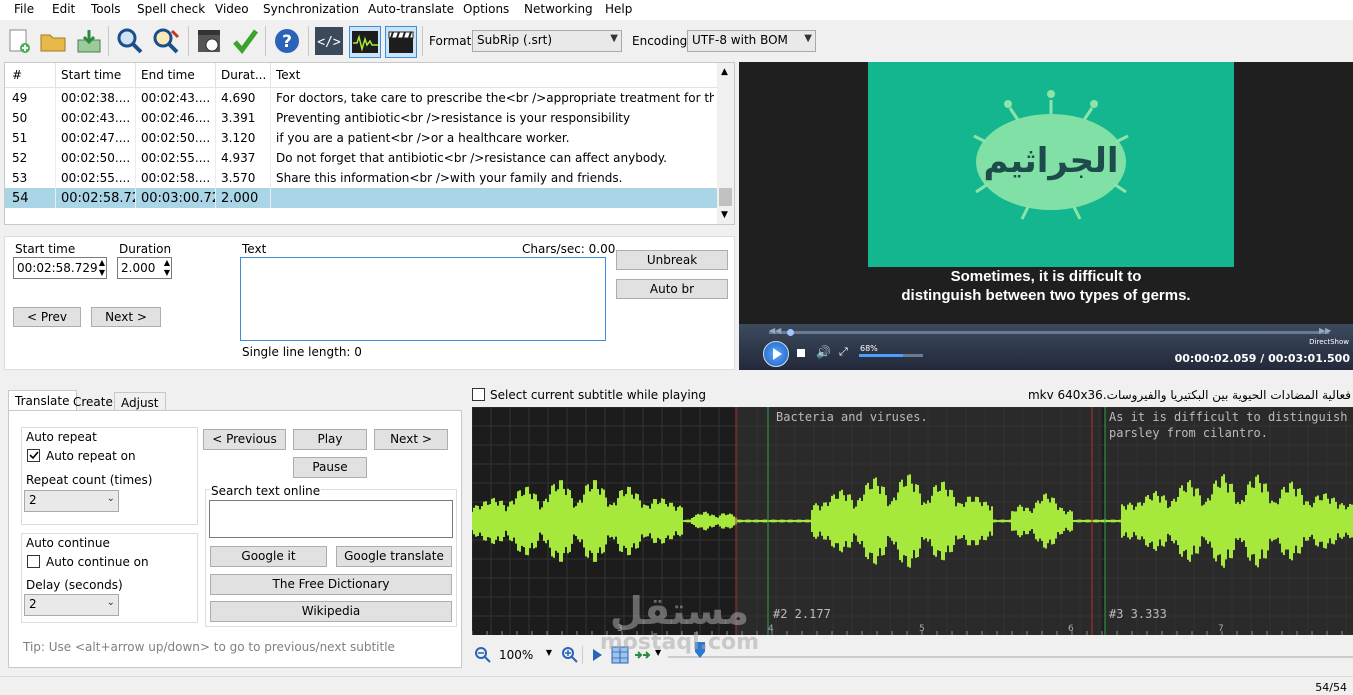 The image size is (1353, 695). Describe the element at coordinates (1188, 433) in the screenshot. I see `waveform-subtitle-3-line-2: parsley from cilantro.` at that location.